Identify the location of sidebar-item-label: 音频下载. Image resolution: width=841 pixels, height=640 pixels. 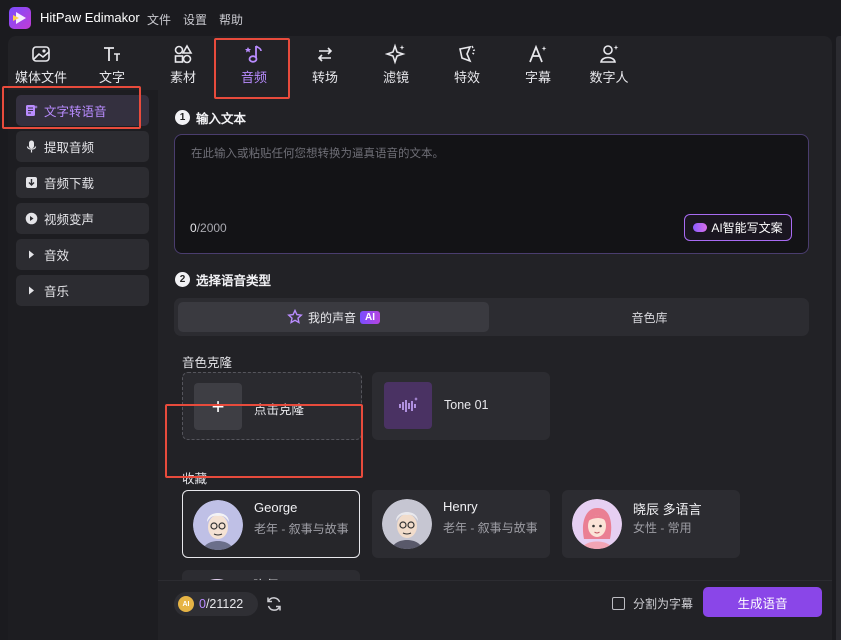
(69, 184).